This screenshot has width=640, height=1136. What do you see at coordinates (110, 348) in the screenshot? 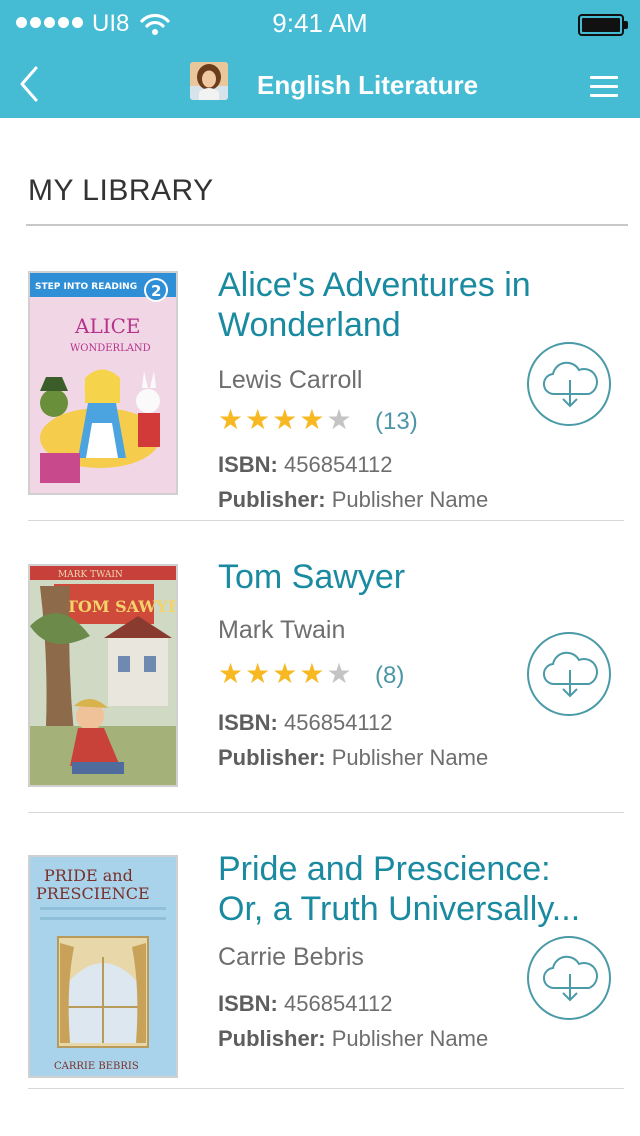
I see `svg-text: WONDERLAND` at bounding box center [110, 348].